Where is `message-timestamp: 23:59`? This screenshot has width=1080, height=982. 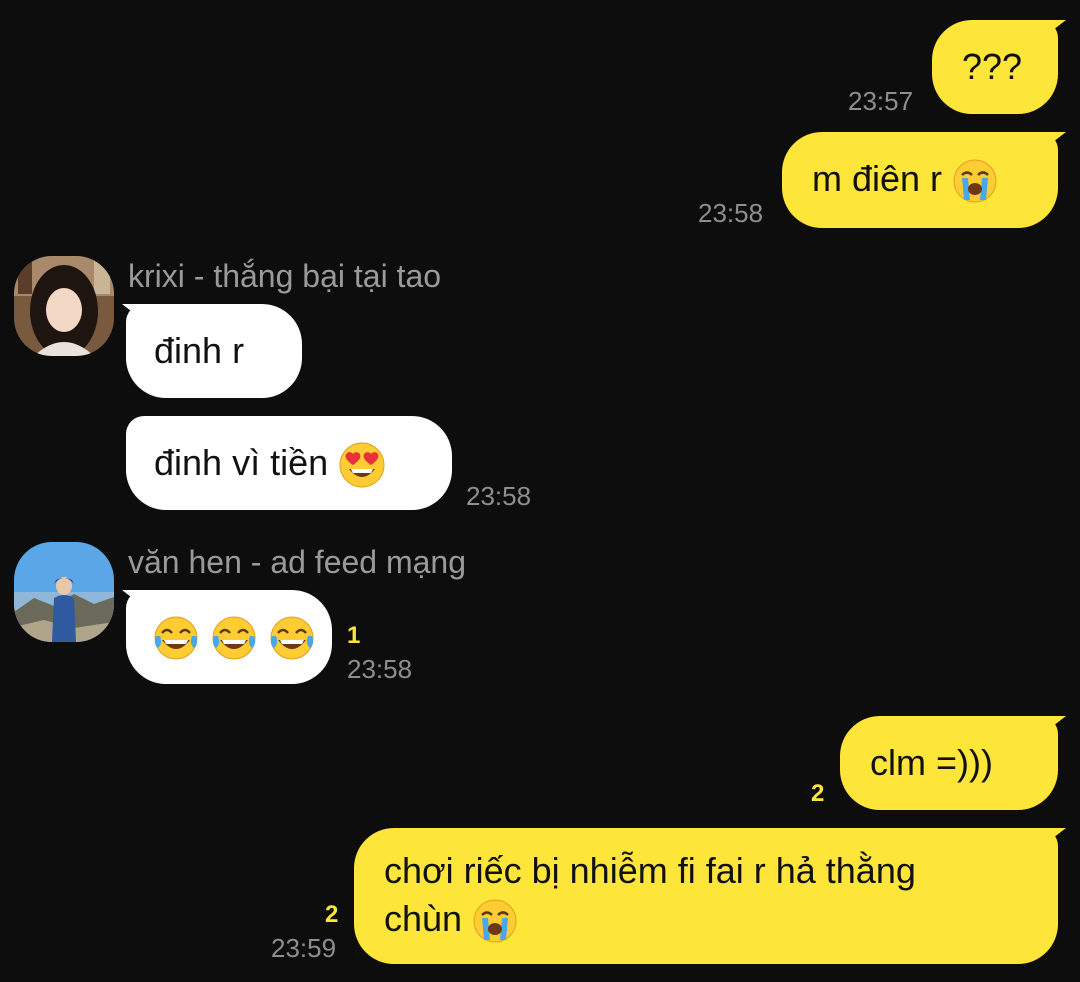
message-timestamp: 23:59 is located at coordinates (304, 948).